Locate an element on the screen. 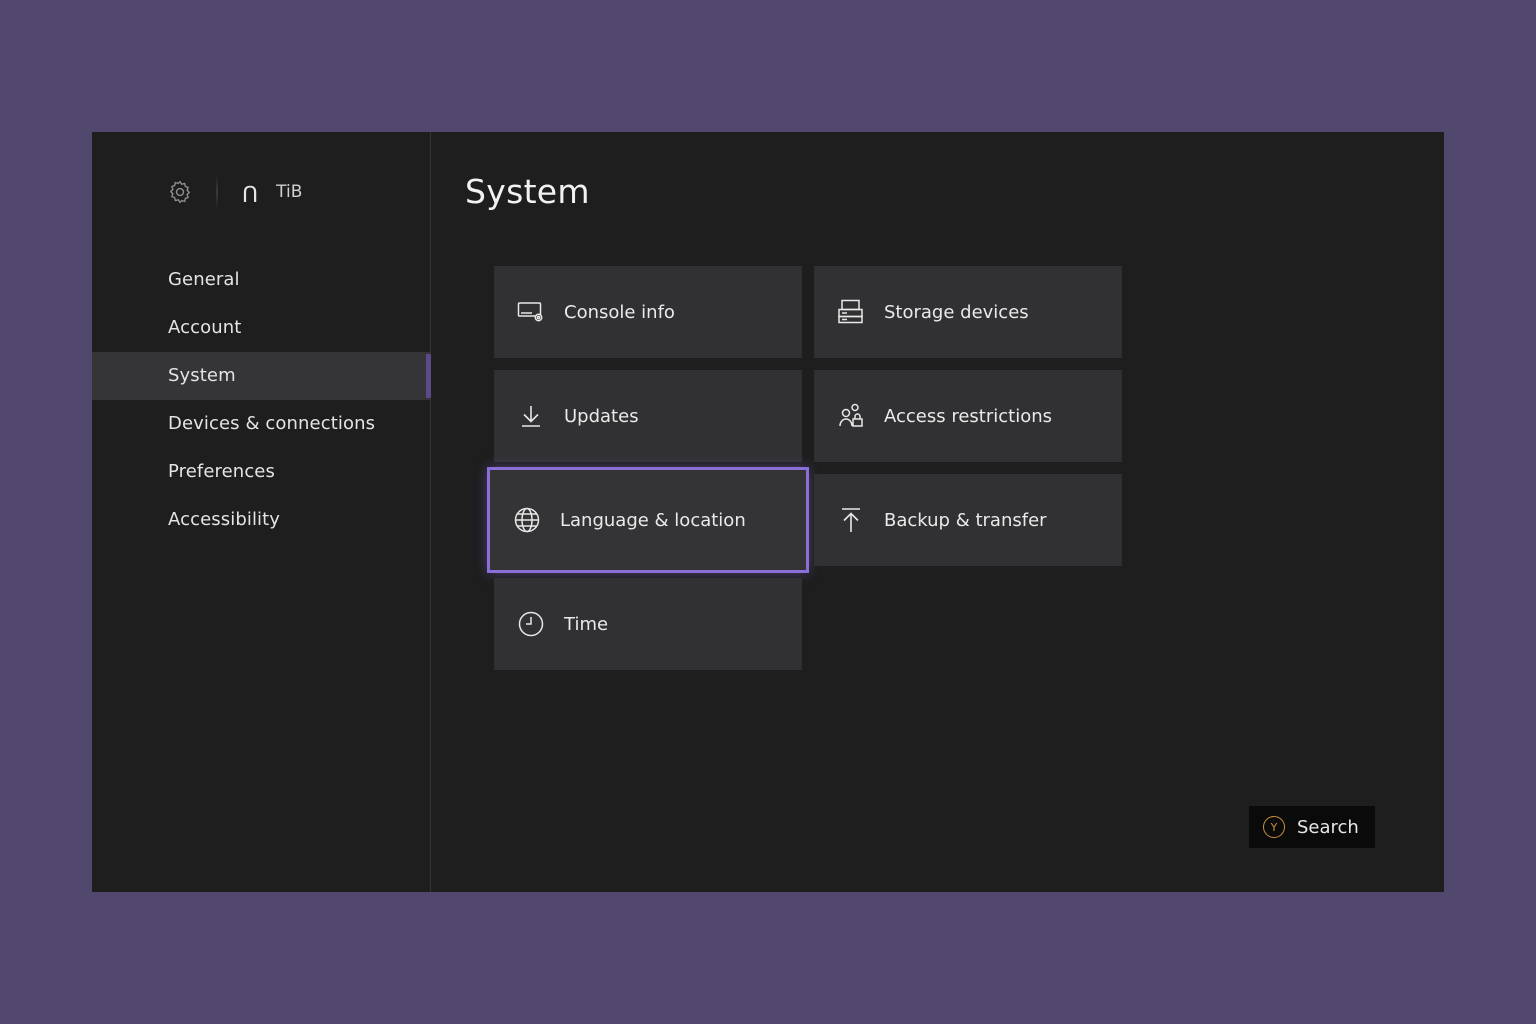 The width and height of the screenshot is (1536, 1024). download-icon is located at coordinates (531, 416).